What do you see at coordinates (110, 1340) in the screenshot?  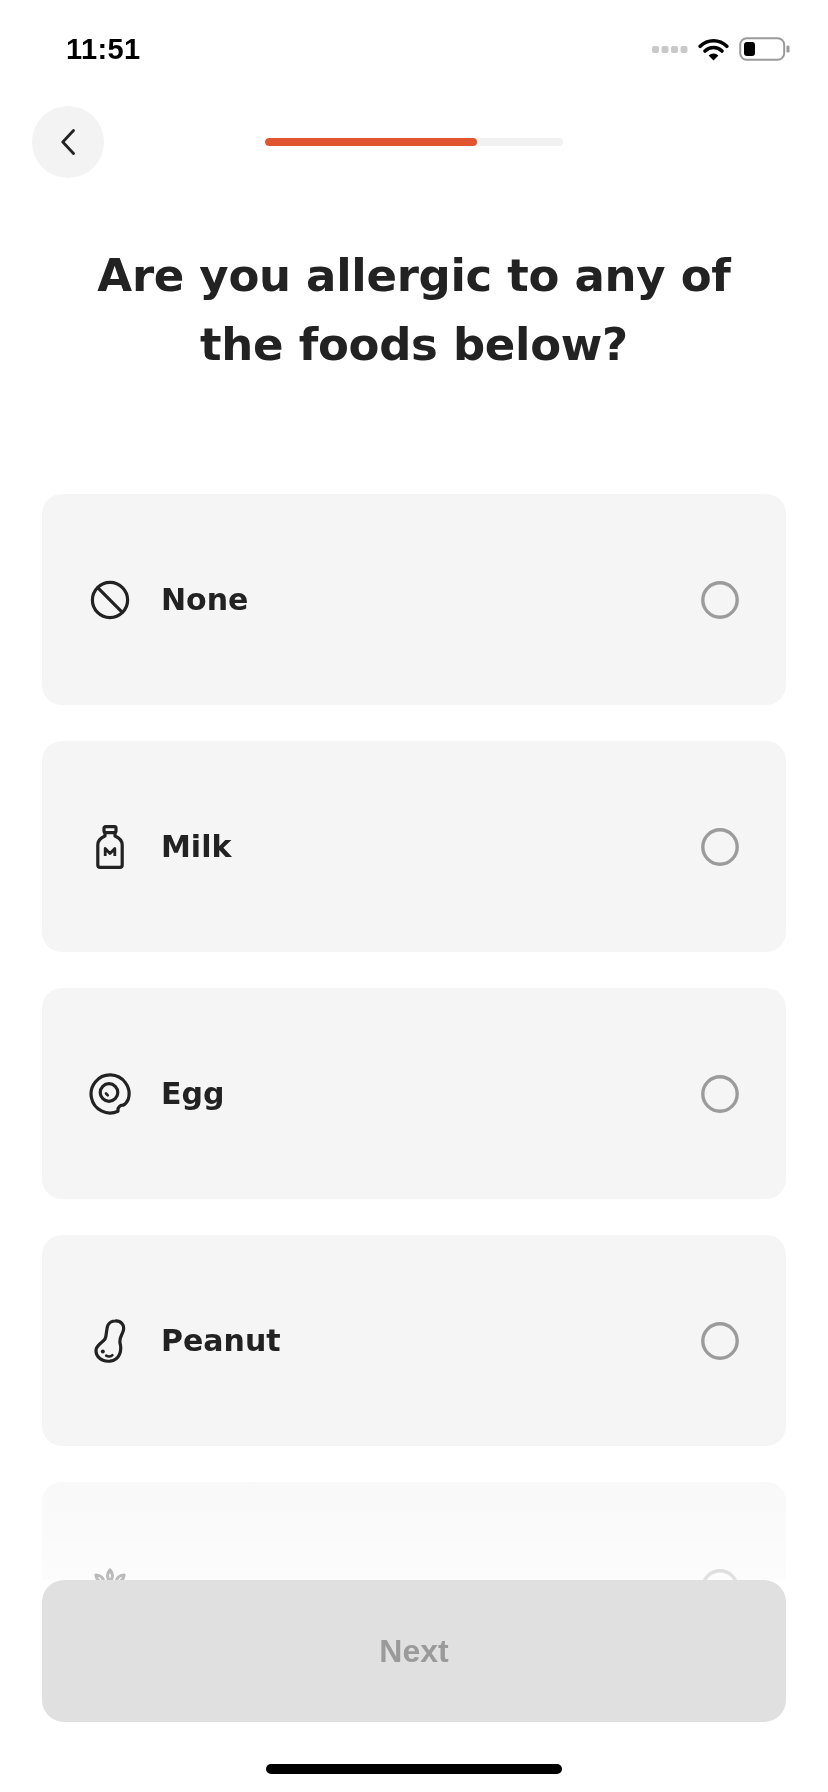 I see `peanut-icon` at bounding box center [110, 1340].